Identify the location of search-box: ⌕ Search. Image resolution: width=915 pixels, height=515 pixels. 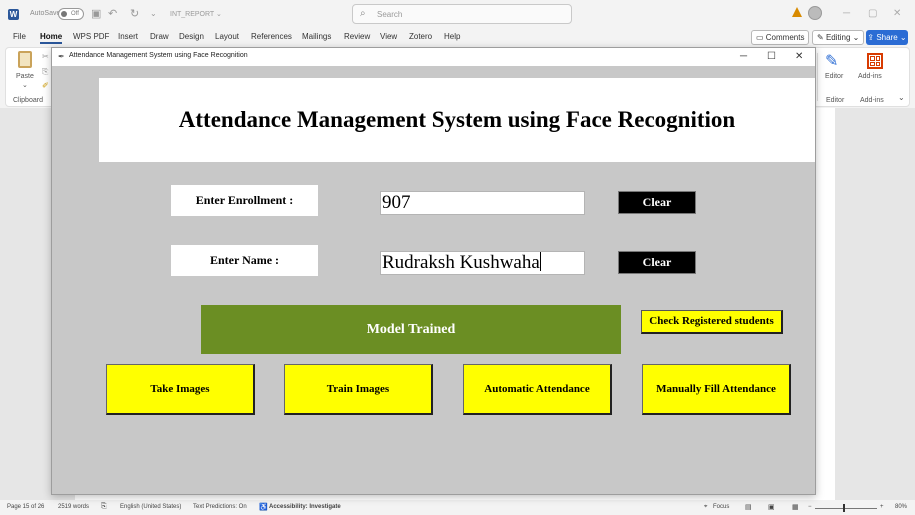
(462, 14).